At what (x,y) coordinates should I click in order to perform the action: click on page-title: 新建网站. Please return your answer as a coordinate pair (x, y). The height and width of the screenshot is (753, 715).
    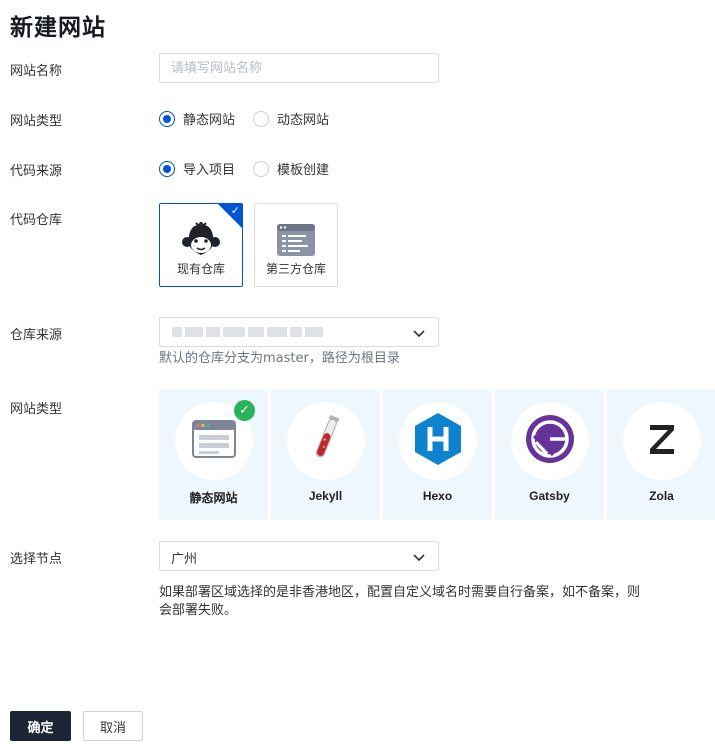
    Looking at the image, I should click on (58, 28).